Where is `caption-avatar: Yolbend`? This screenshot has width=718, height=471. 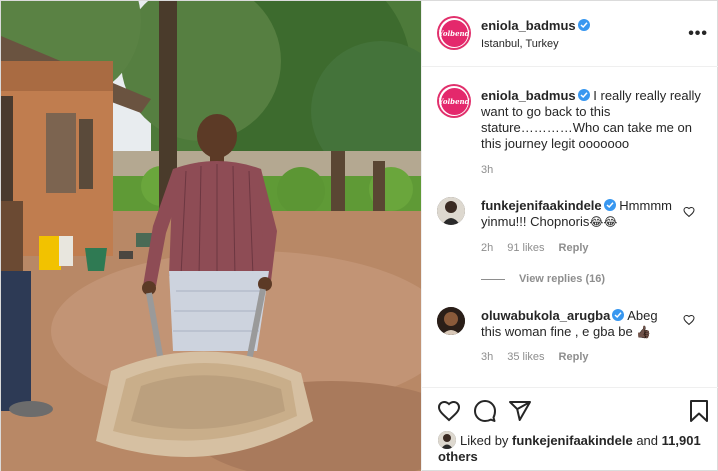 caption-avatar: Yolbend is located at coordinates (454, 101).